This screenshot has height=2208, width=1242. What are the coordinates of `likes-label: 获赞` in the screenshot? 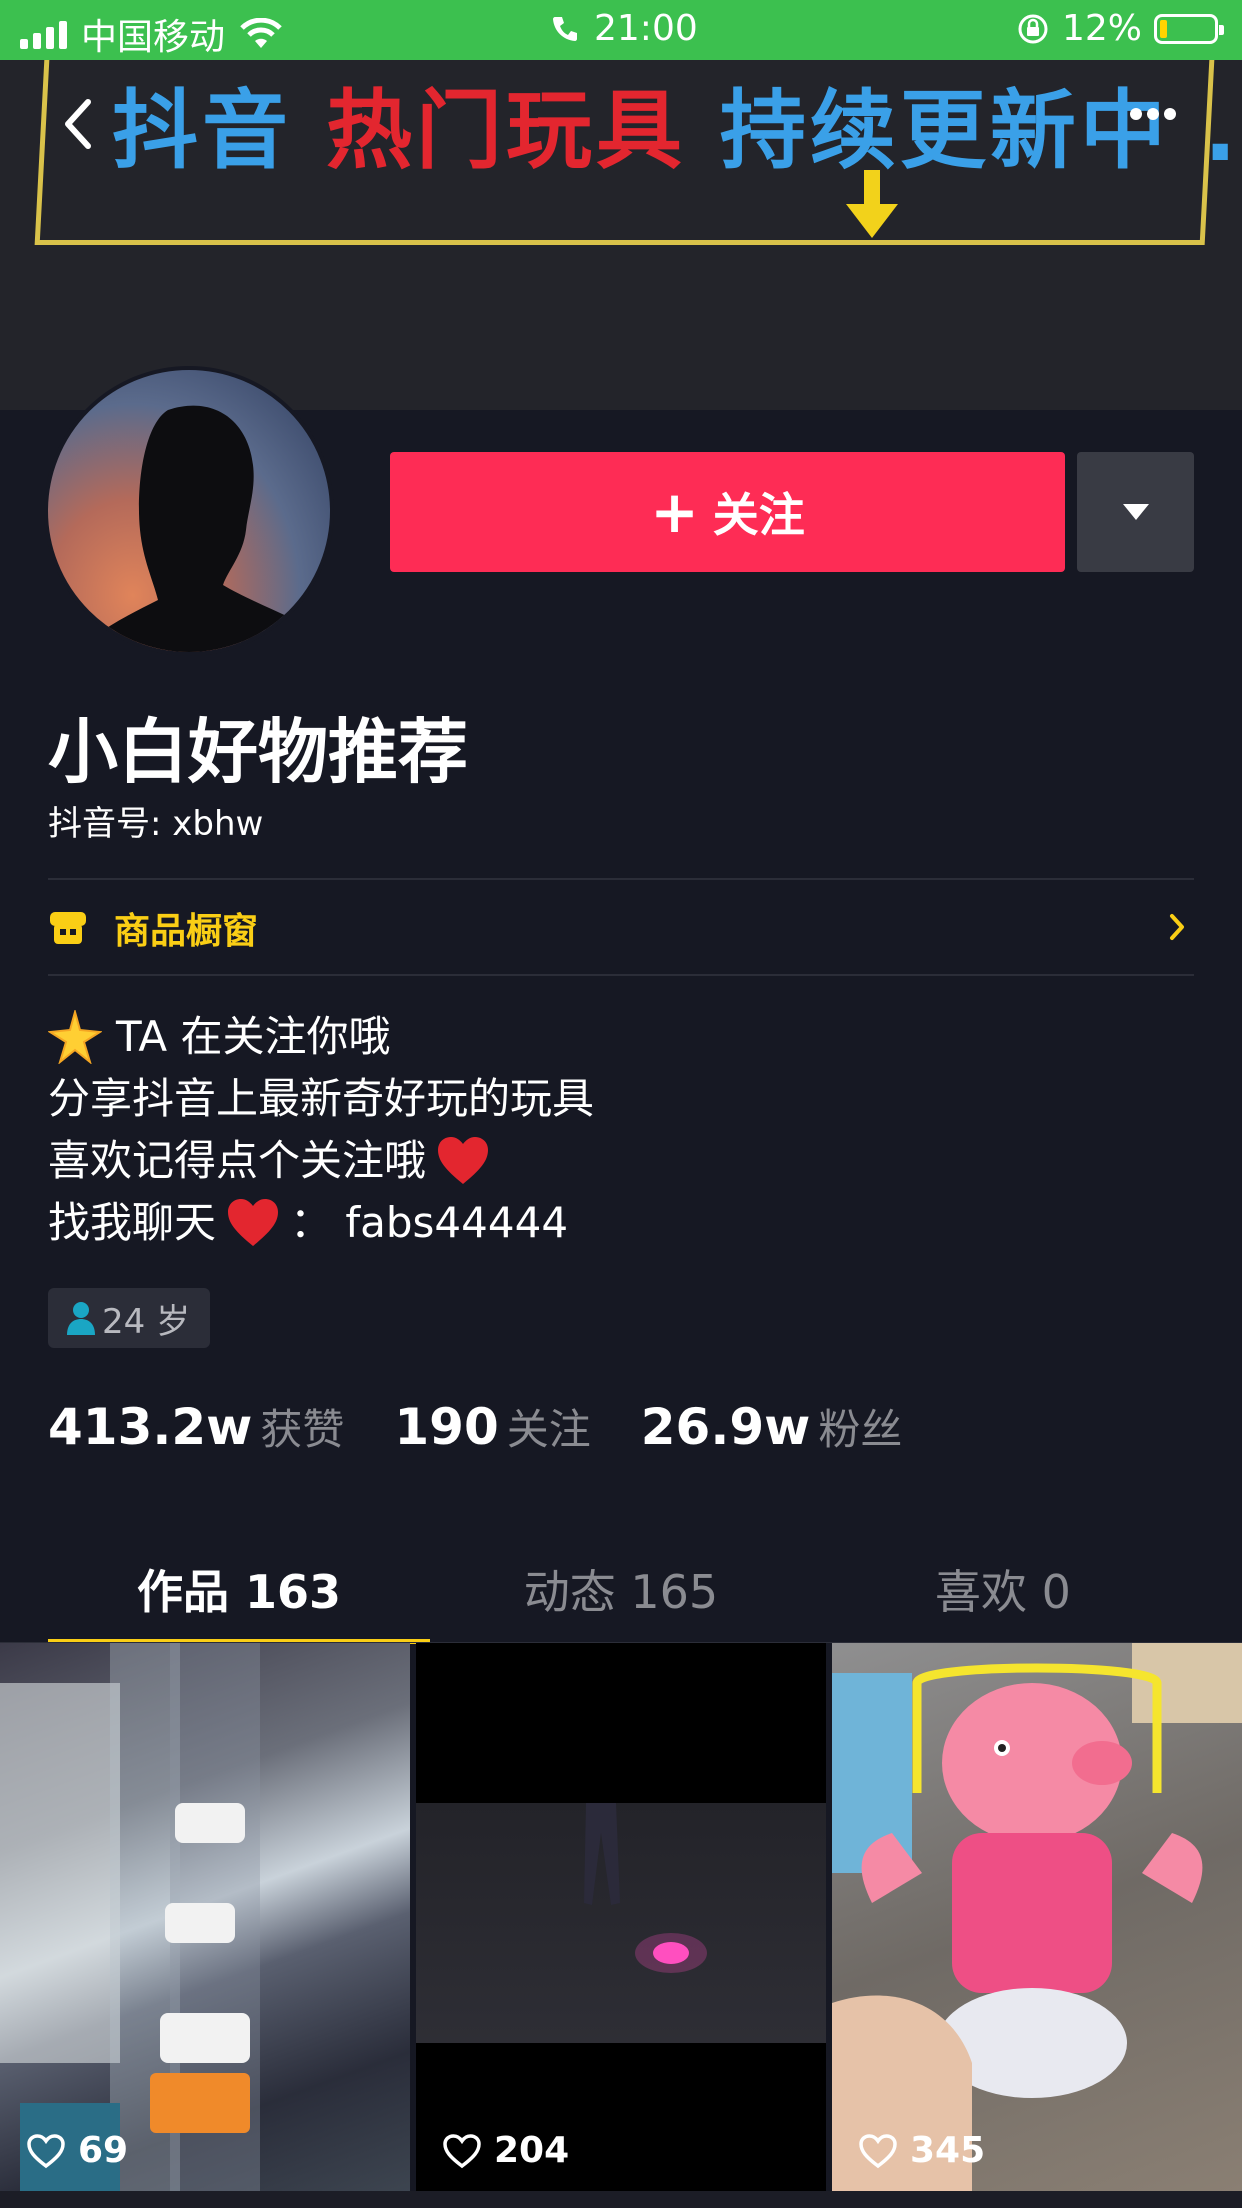 It's located at (302, 1429).